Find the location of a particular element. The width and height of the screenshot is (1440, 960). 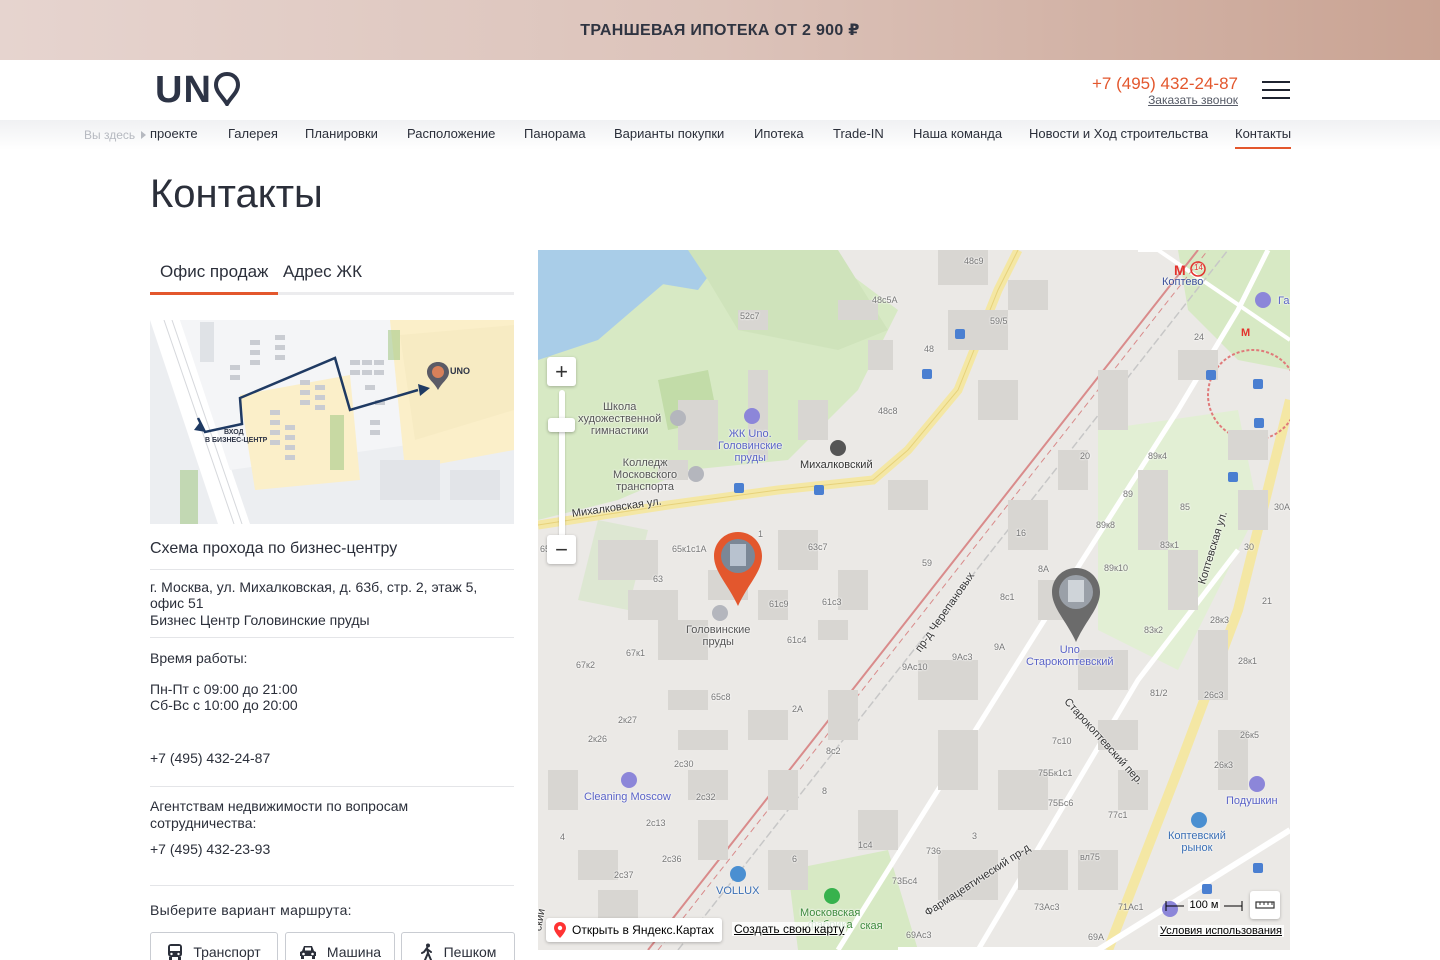

house-number: 7с10 is located at coordinates (1062, 741).